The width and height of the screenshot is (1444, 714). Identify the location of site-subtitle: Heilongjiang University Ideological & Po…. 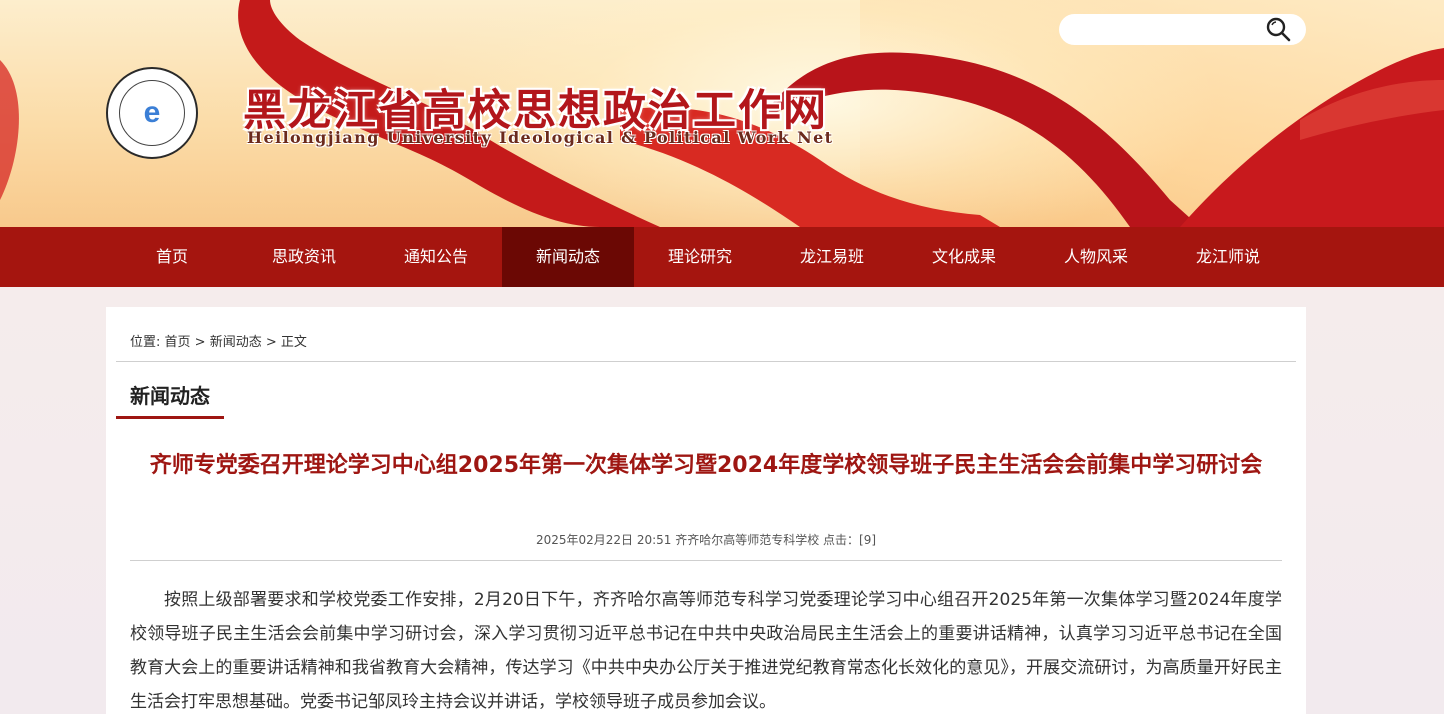
(540, 137).